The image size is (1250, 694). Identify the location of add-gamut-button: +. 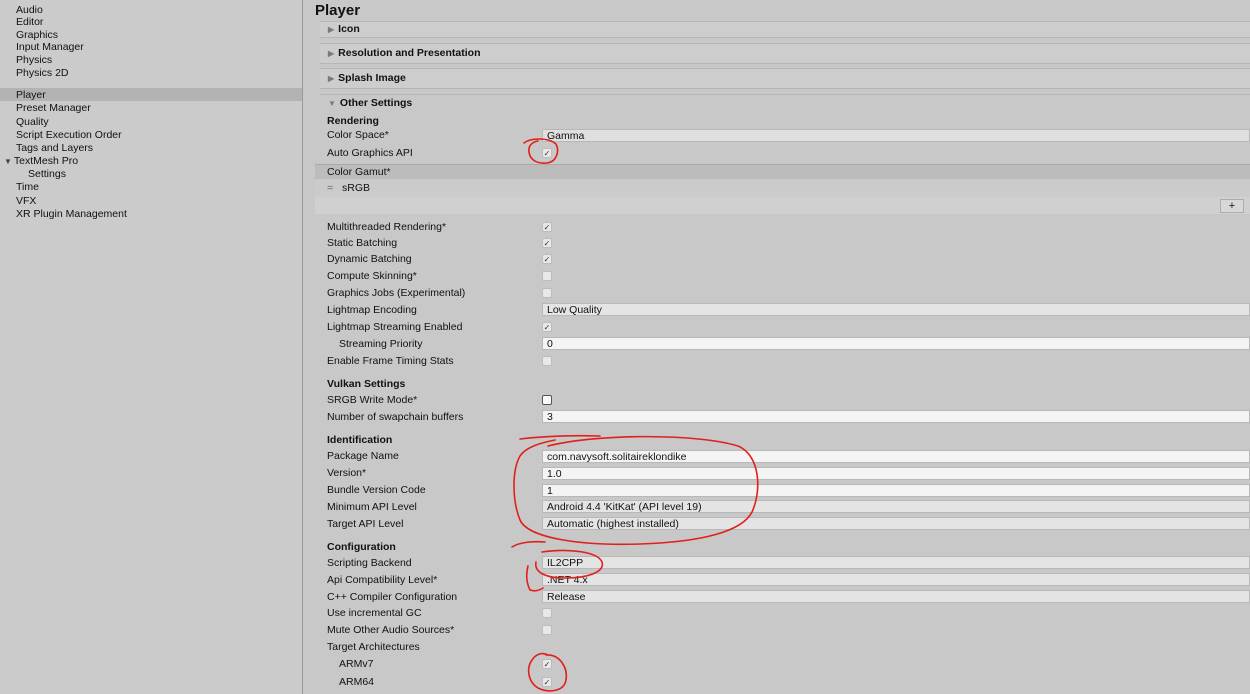
(1232, 206).